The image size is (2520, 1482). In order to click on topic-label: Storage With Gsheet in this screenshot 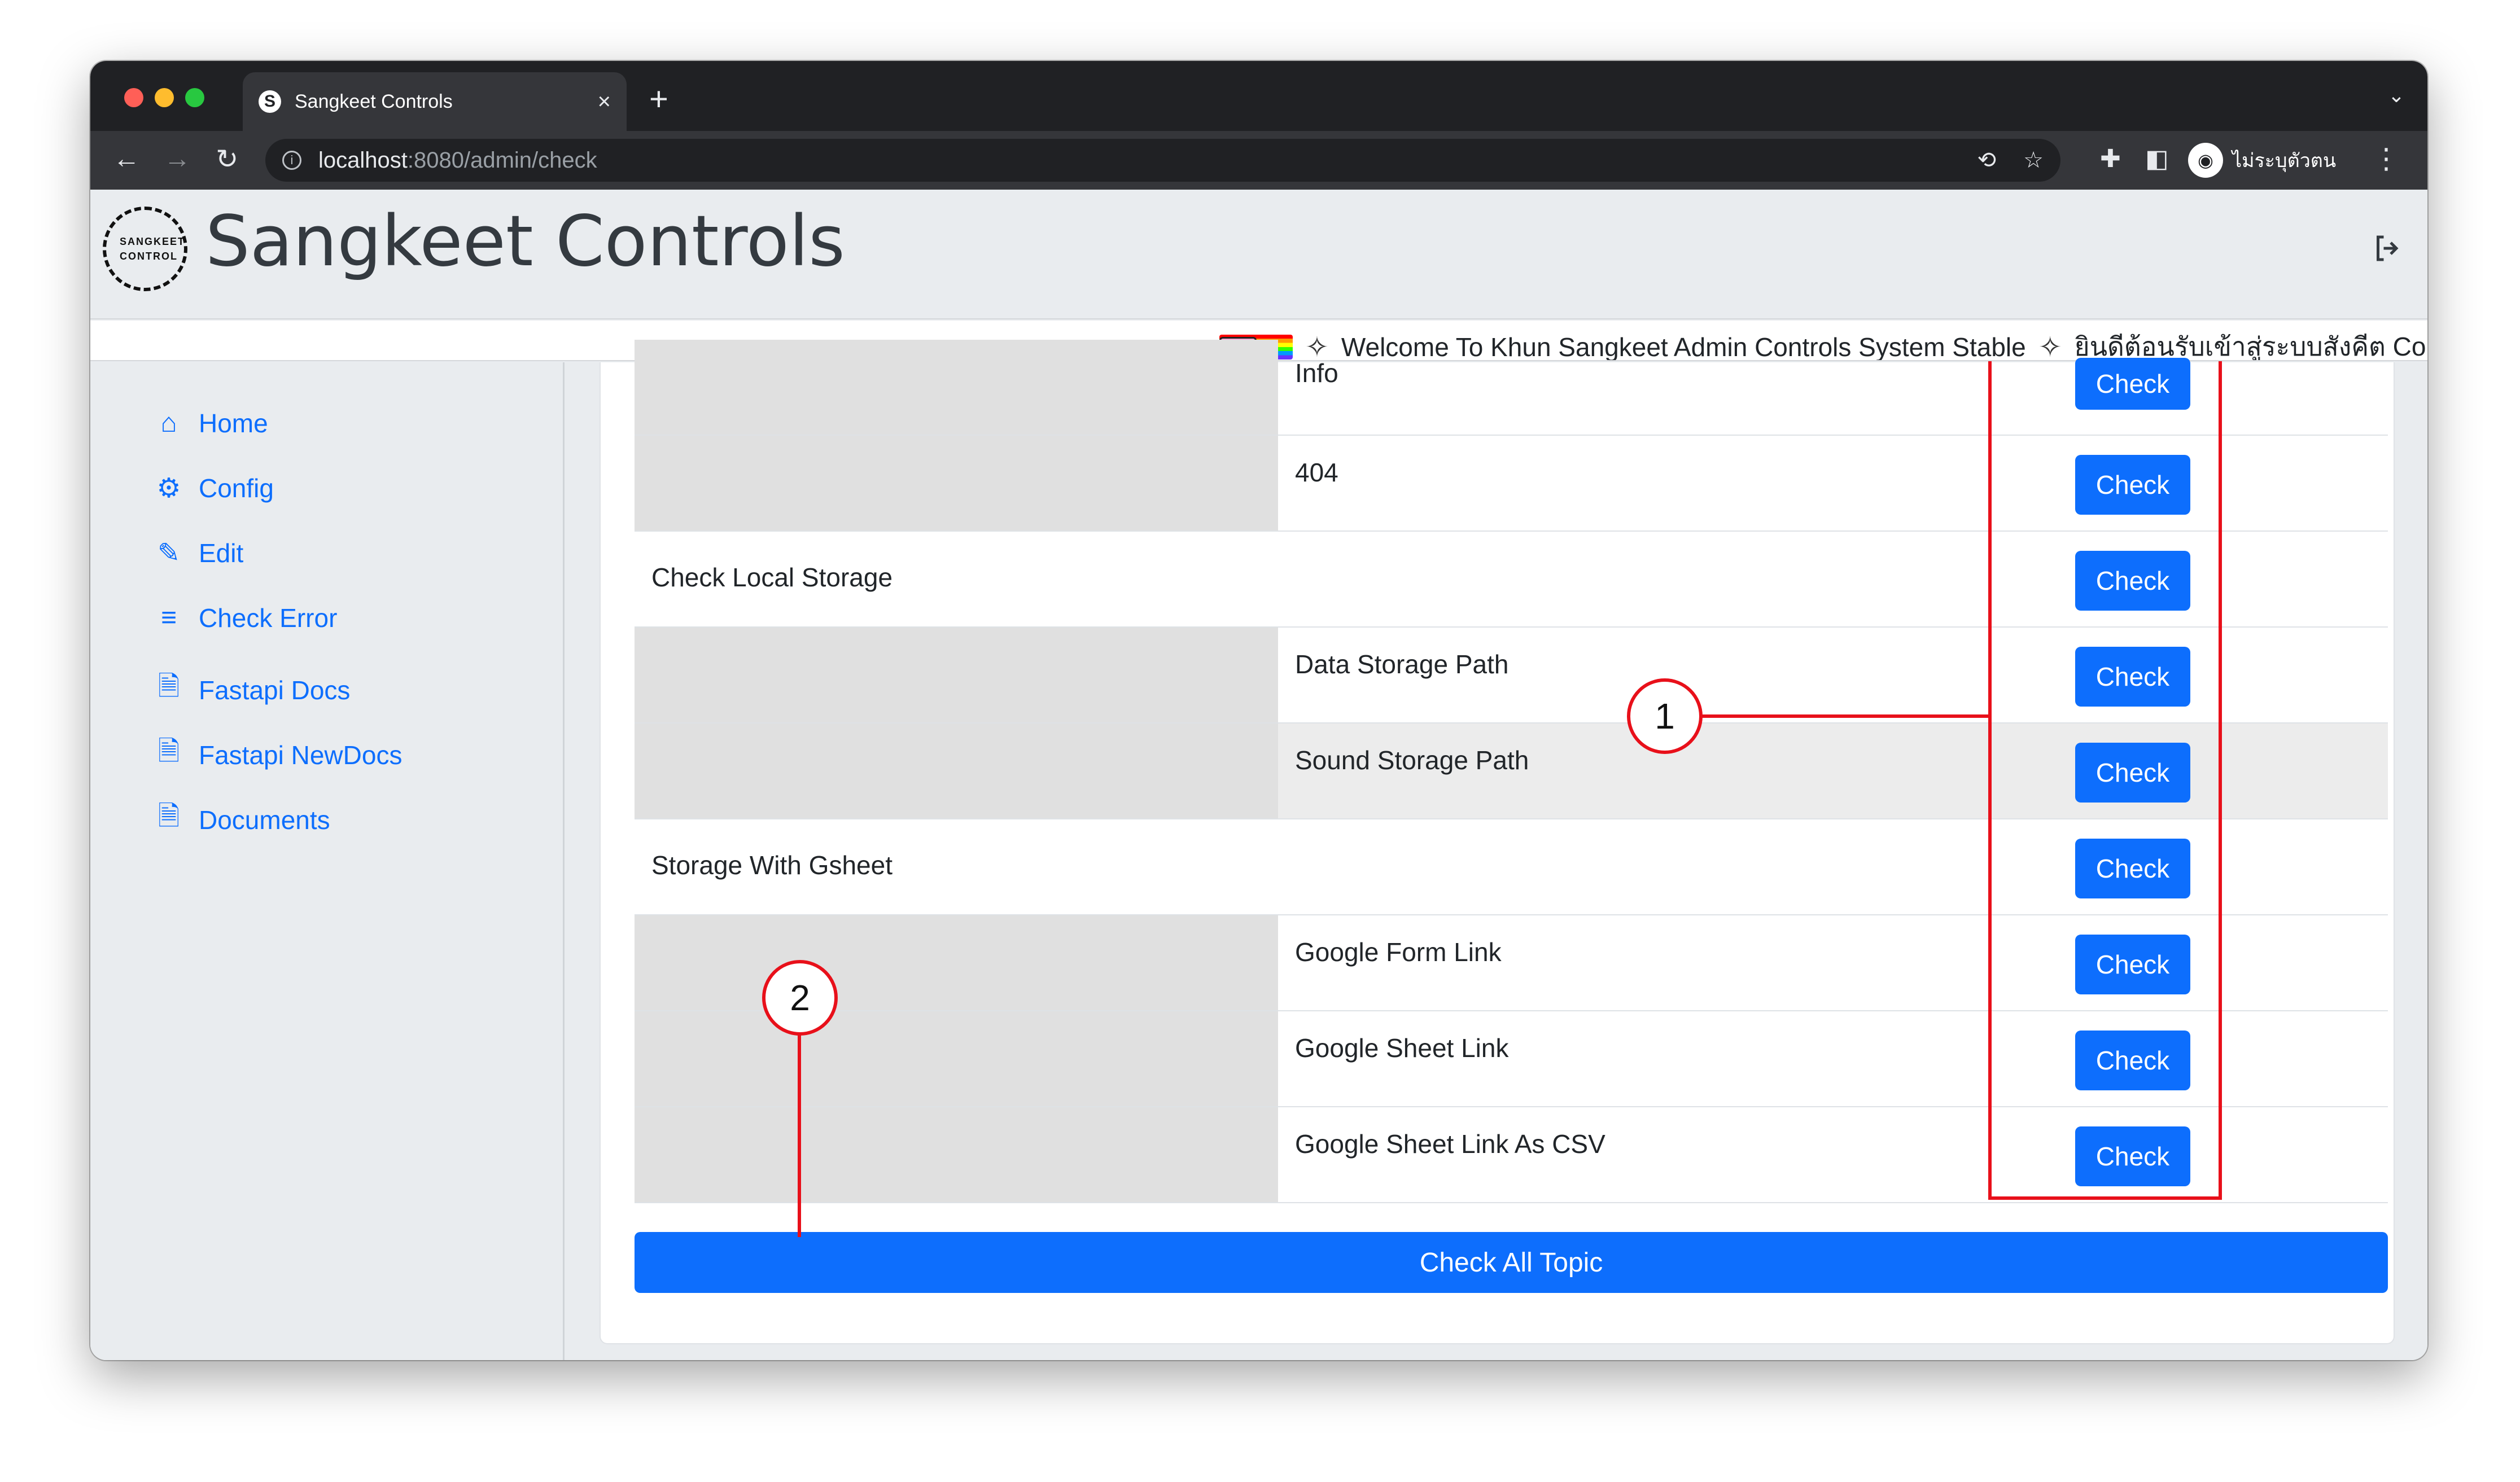, I will do `click(772, 865)`.